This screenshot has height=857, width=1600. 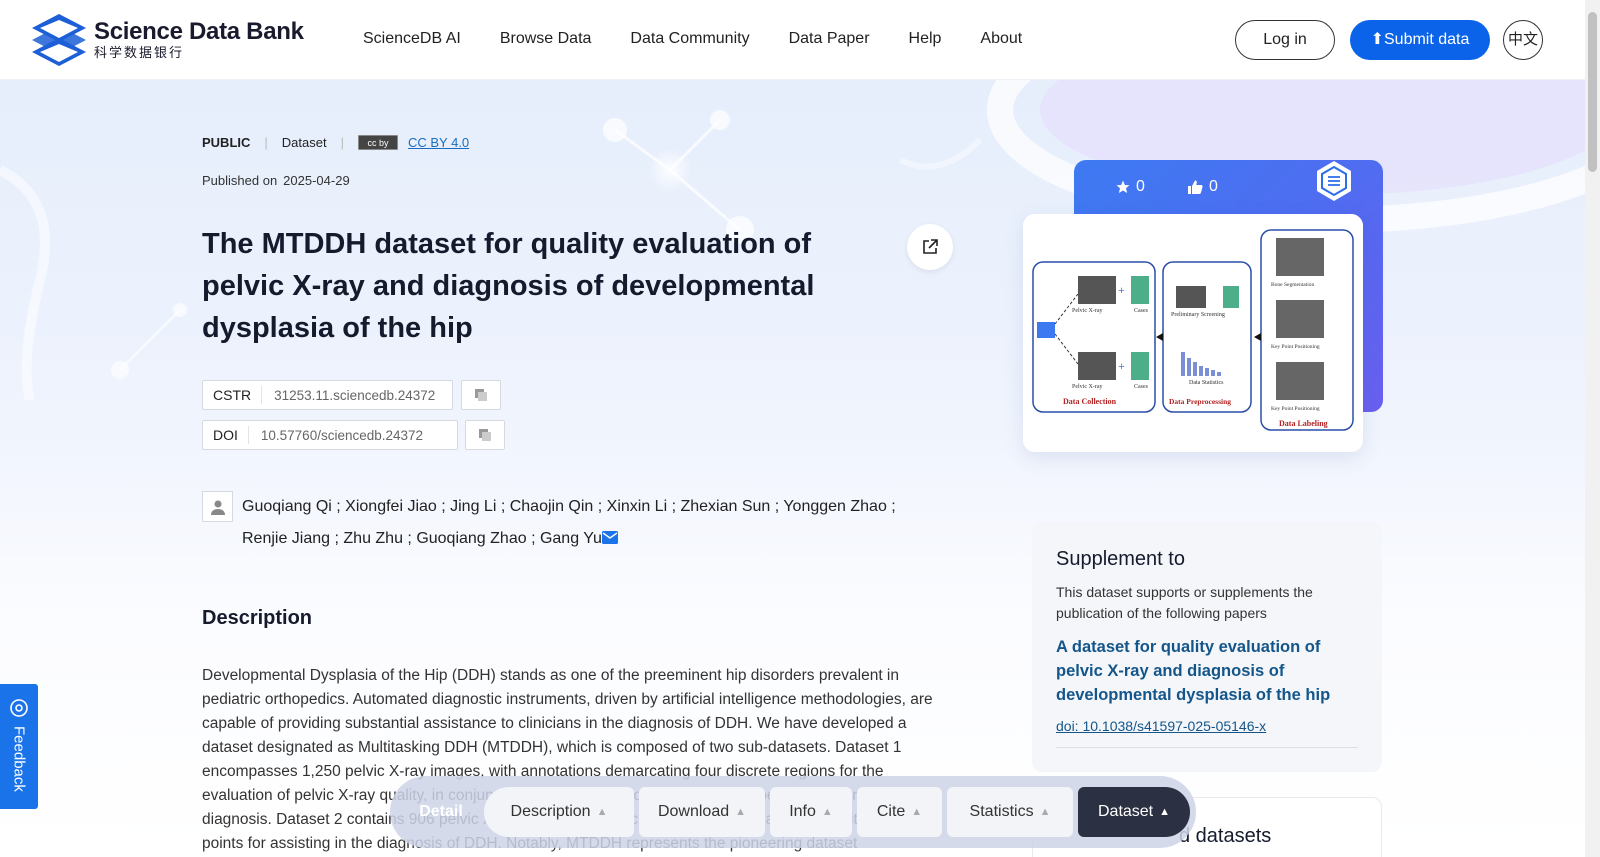 What do you see at coordinates (1120, 559) in the screenshot?
I see `supplement-title: Supplement to` at bounding box center [1120, 559].